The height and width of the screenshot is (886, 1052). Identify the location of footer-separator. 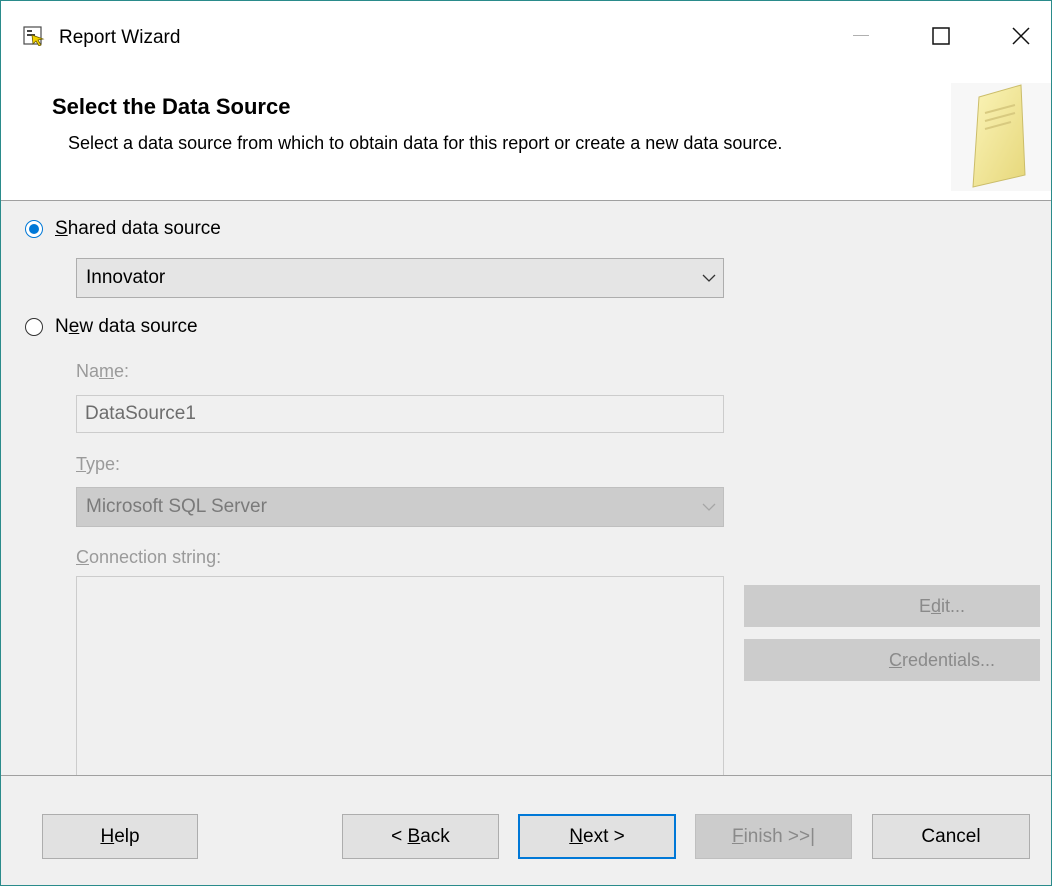
(526, 775).